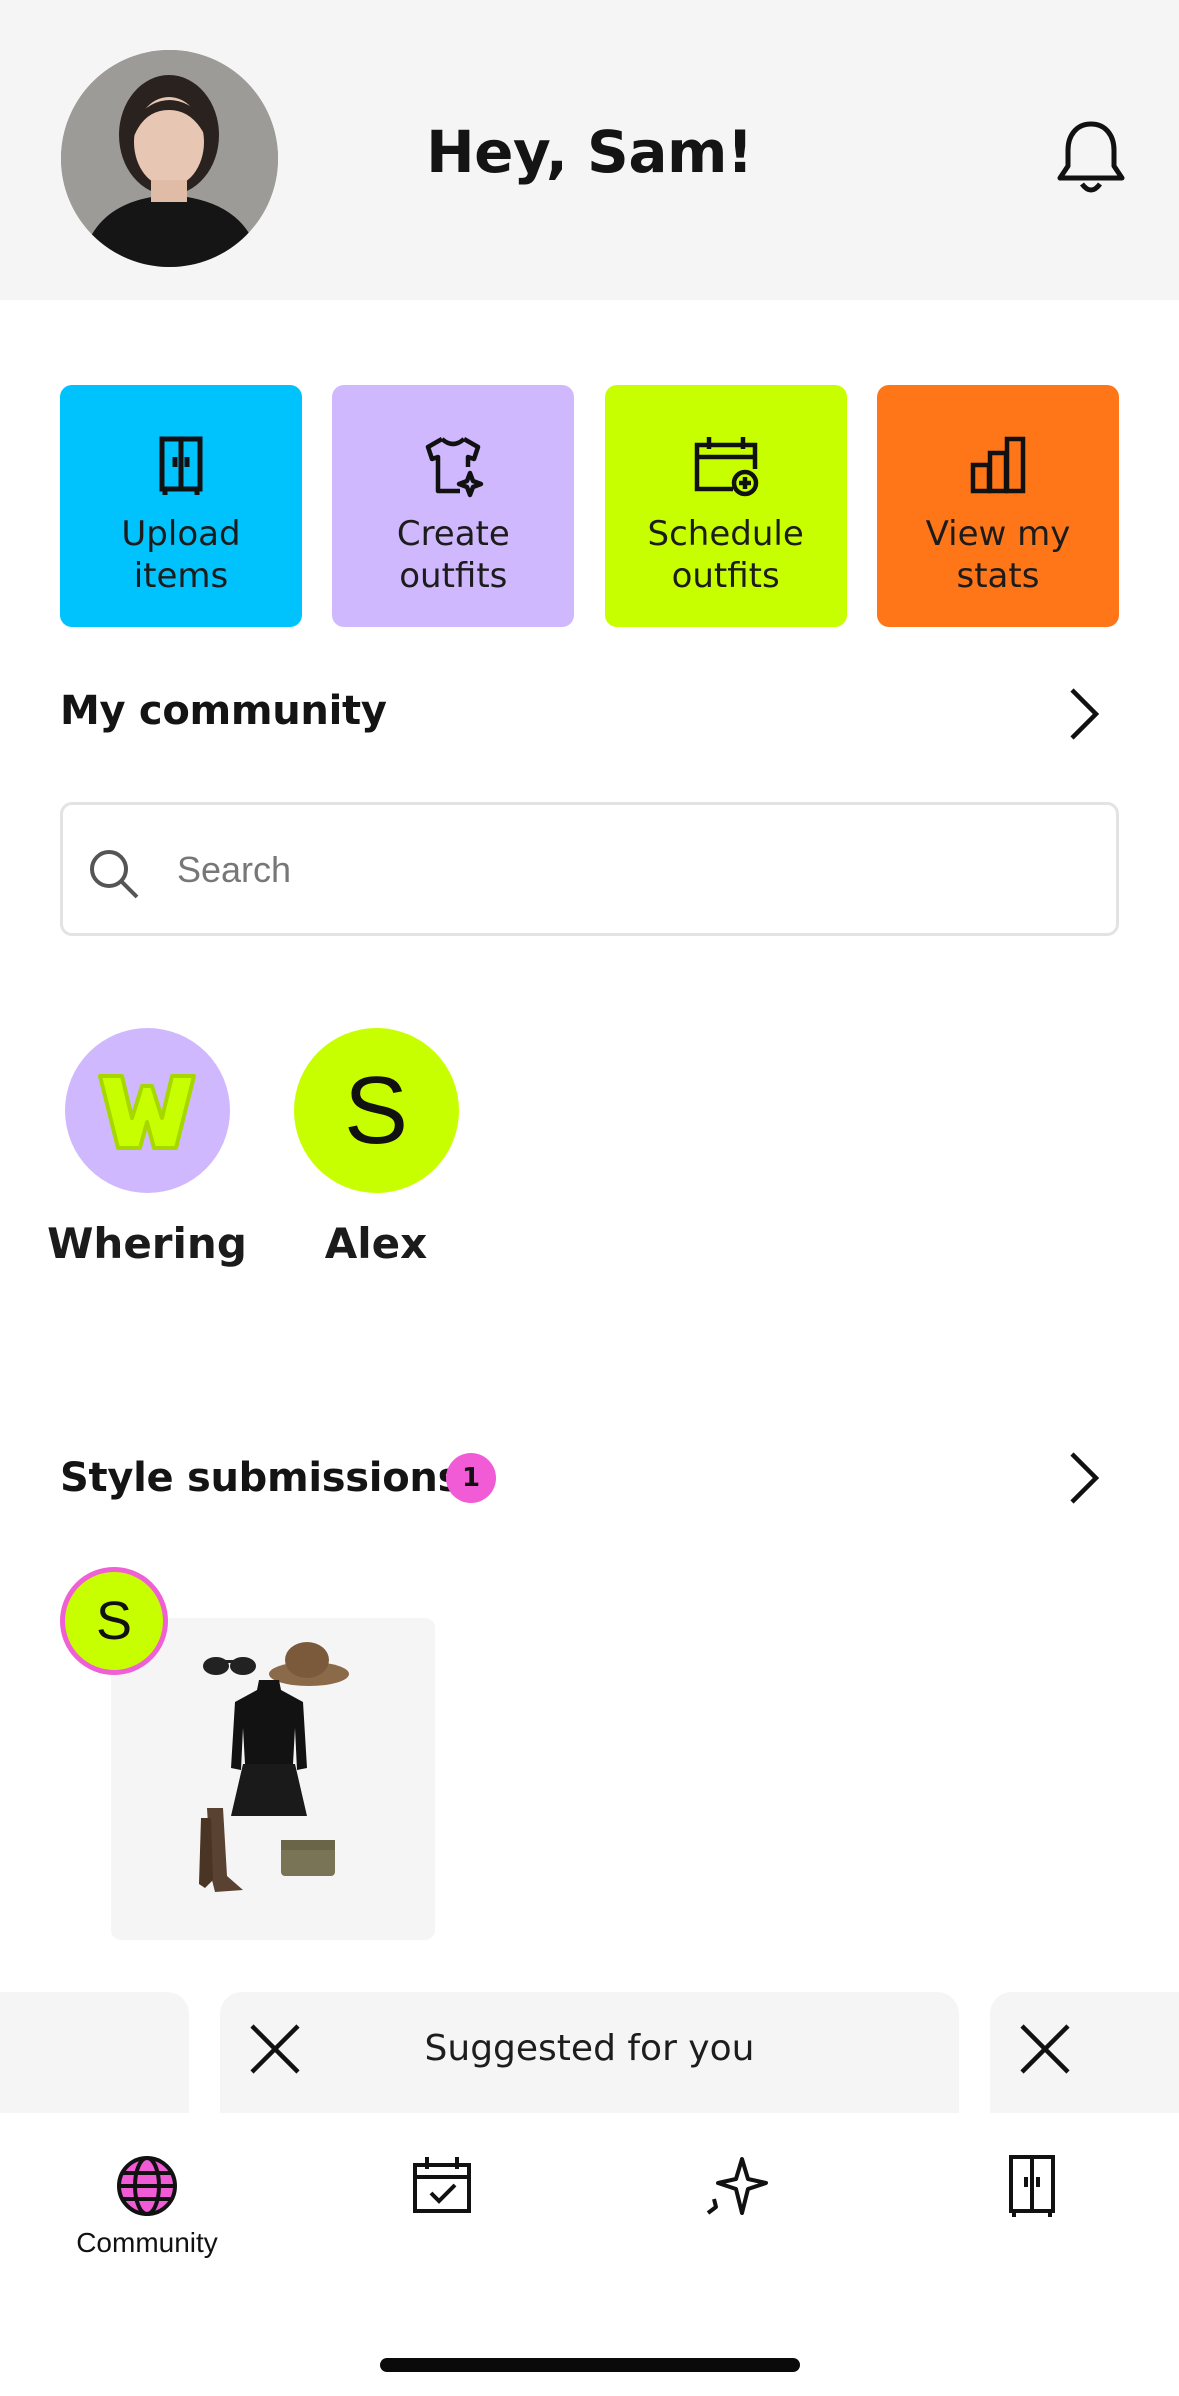  What do you see at coordinates (627, 870) in the screenshot?
I see `search-input` at bounding box center [627, 870].